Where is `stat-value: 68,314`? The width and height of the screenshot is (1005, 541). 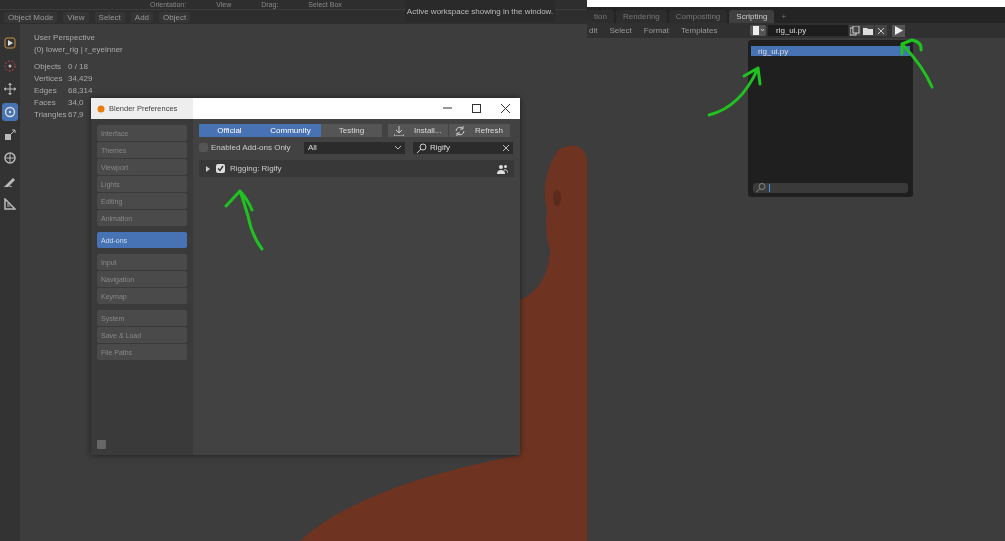 stat-value: 68,314 is located at coordinates (81, 90).